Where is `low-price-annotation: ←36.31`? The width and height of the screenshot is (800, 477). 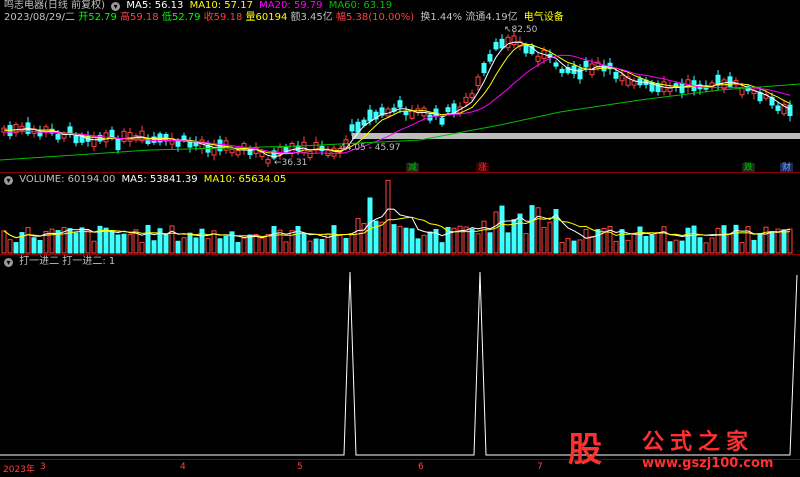 low-price-annotation: ←36.31 is located at coordinates (291, 163).